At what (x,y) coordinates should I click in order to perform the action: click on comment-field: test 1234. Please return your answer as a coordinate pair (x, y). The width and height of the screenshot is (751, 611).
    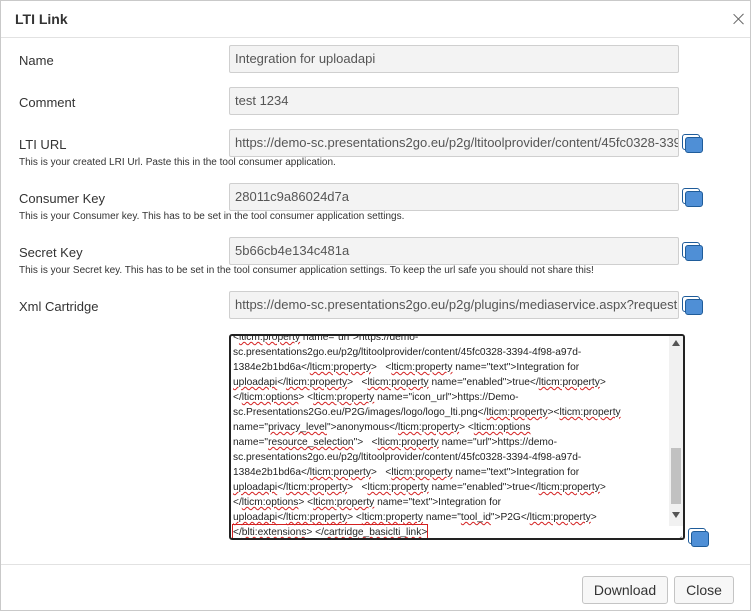
    Looking at the image, I should click on (454, 101).